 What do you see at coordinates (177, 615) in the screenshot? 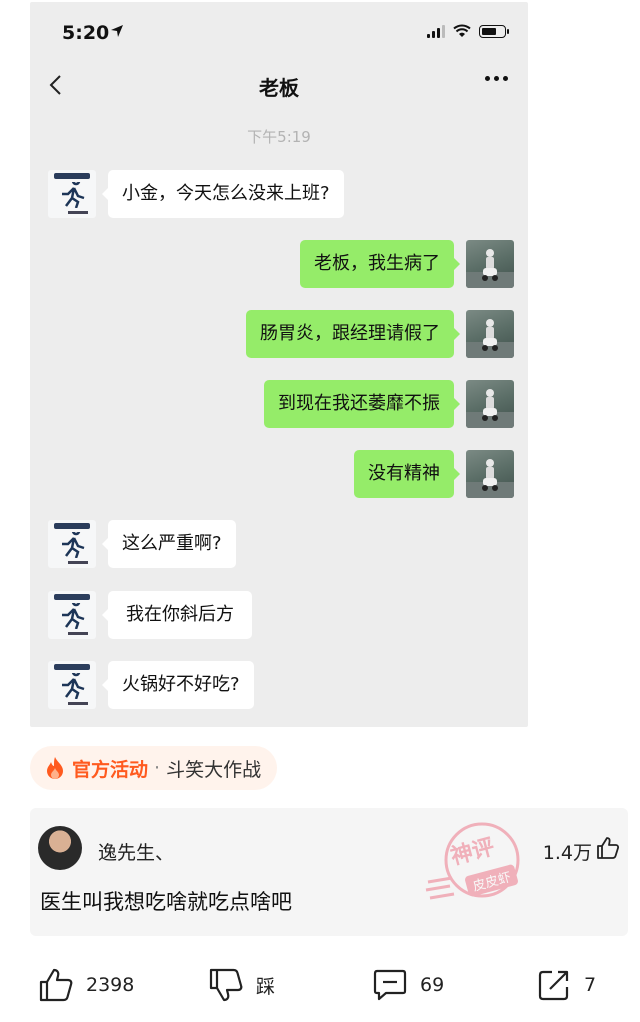
I see `message-bubble: 我在你斜后方` at bounding box center [177, 615].